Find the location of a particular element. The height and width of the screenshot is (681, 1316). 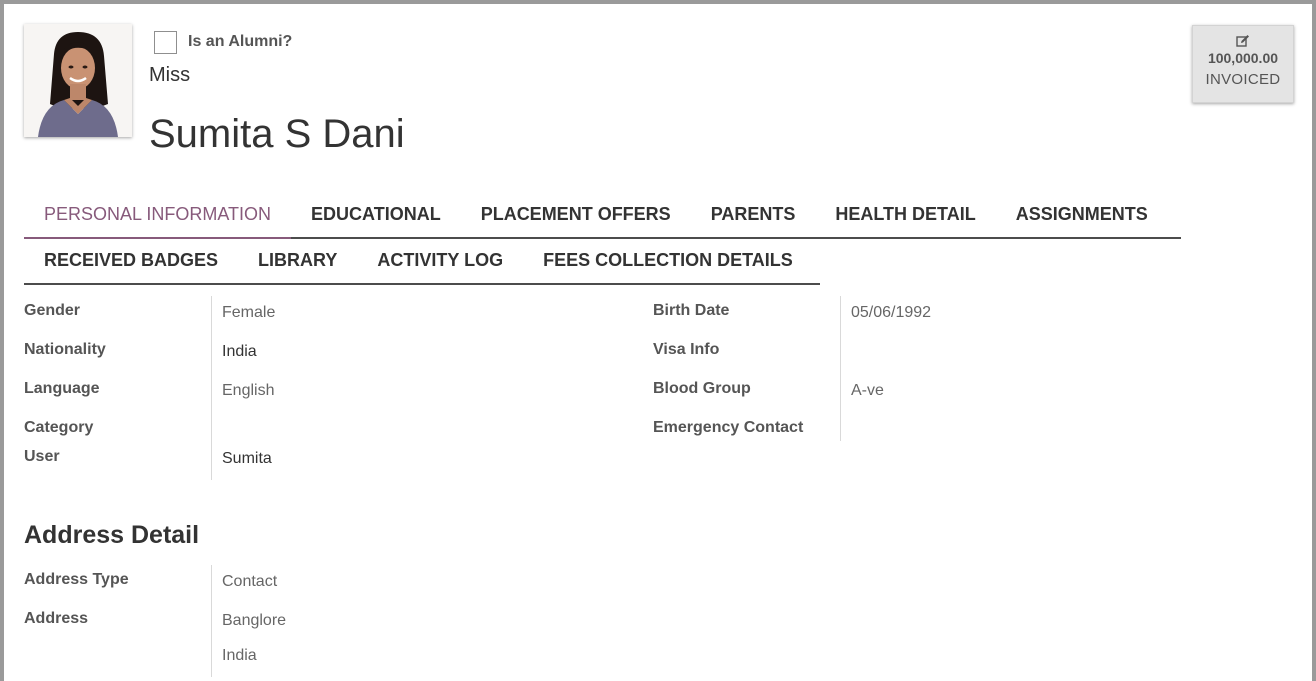

alumni-label: Is an Alumni? is located at coordinates (240, 41).